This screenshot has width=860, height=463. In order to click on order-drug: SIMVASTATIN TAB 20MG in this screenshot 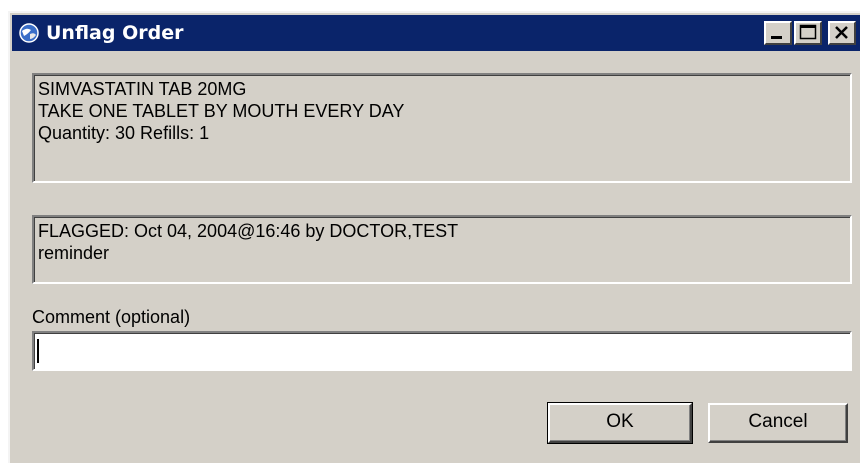, I will do `click(142, 89)`.